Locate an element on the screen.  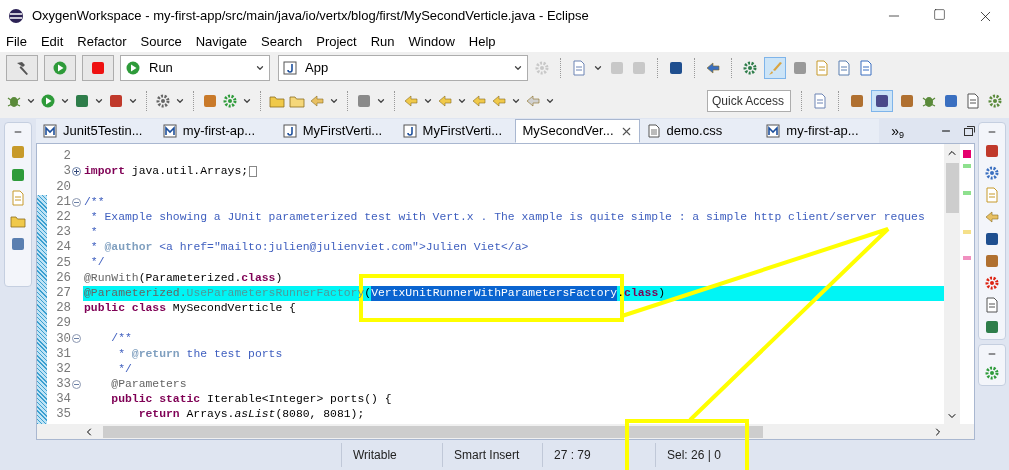
menu-item: Search is located at coordinates (282, 42).